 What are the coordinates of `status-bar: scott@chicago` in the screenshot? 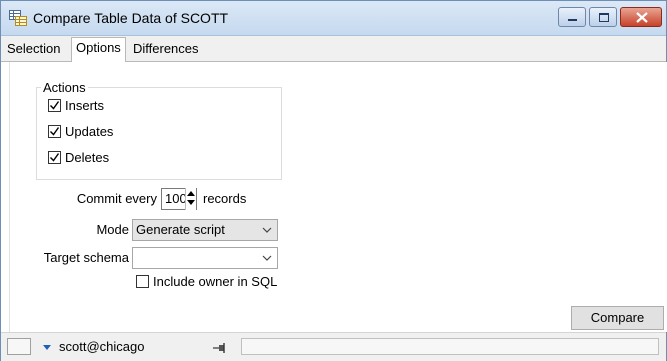 It's located at (333, 346).